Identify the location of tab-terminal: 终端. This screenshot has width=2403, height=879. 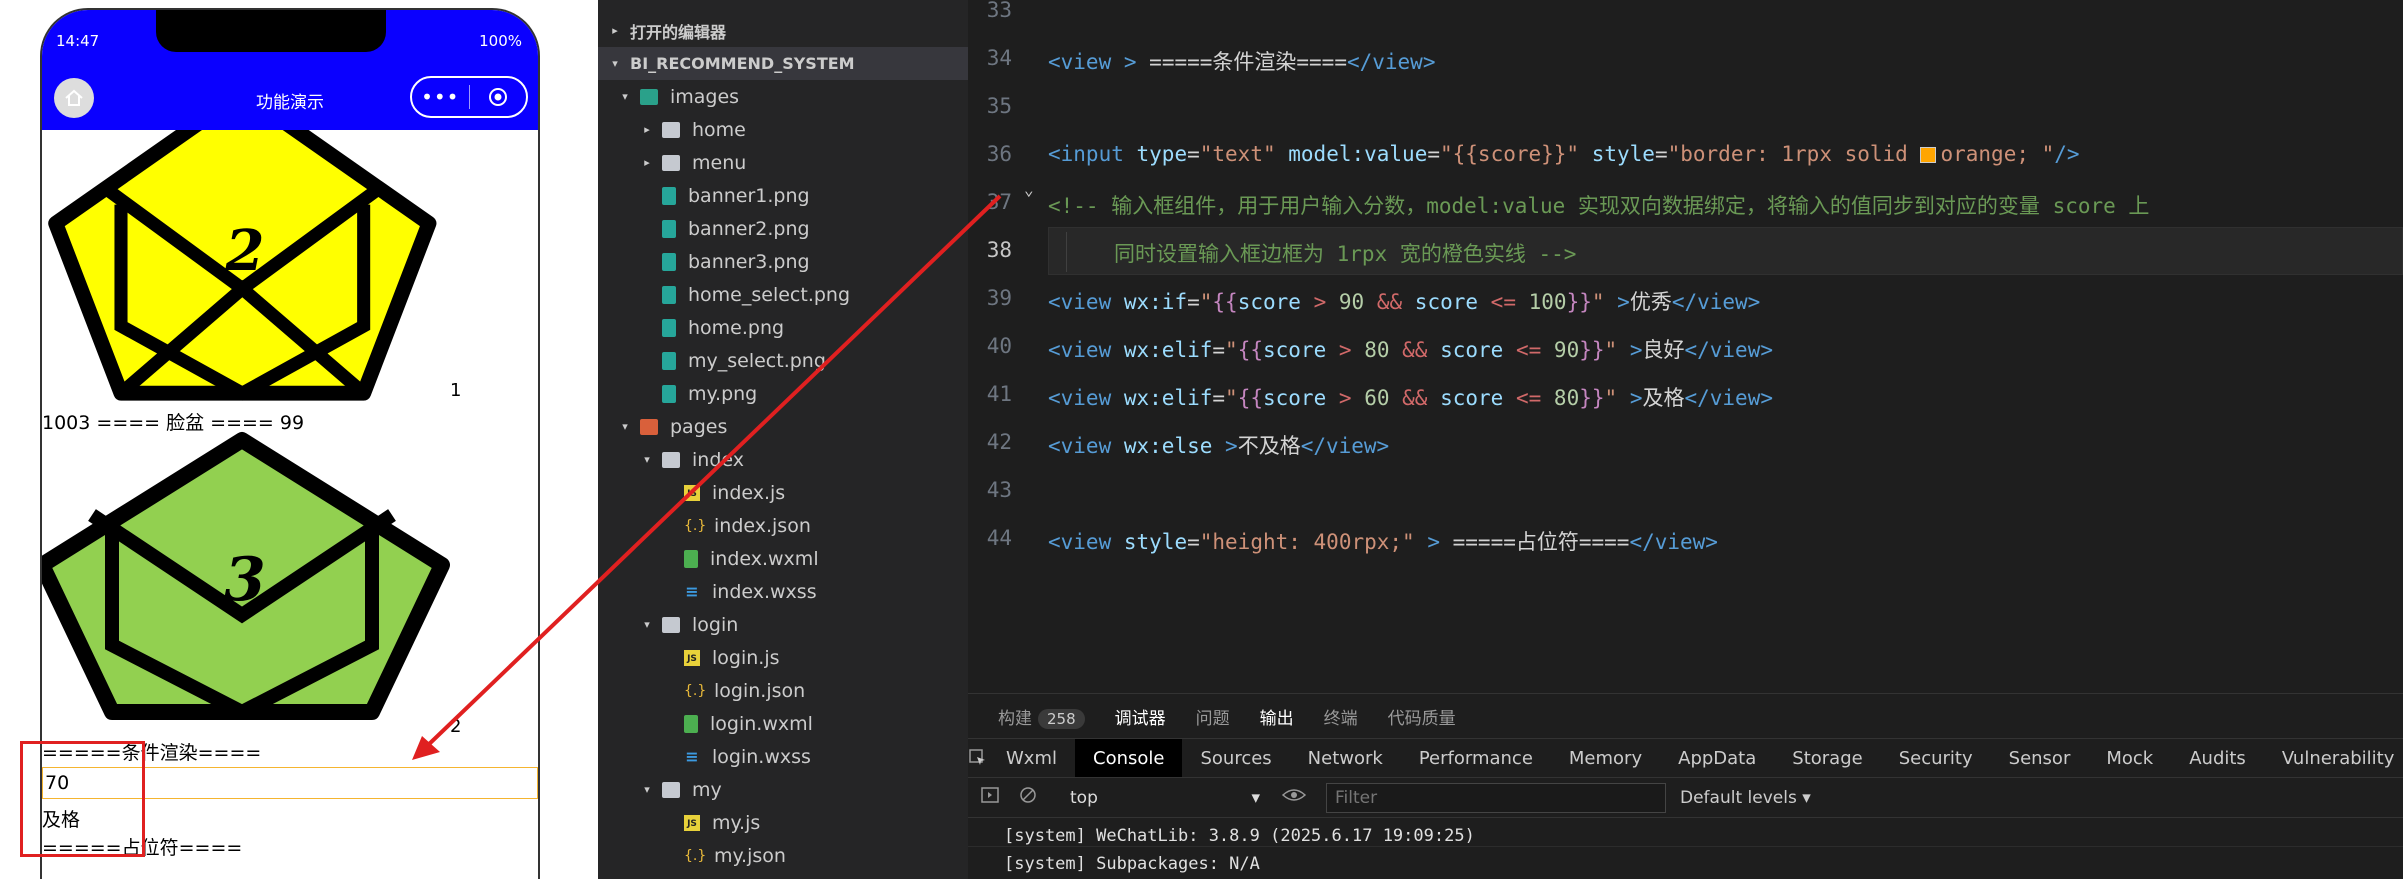
(1341, 716).